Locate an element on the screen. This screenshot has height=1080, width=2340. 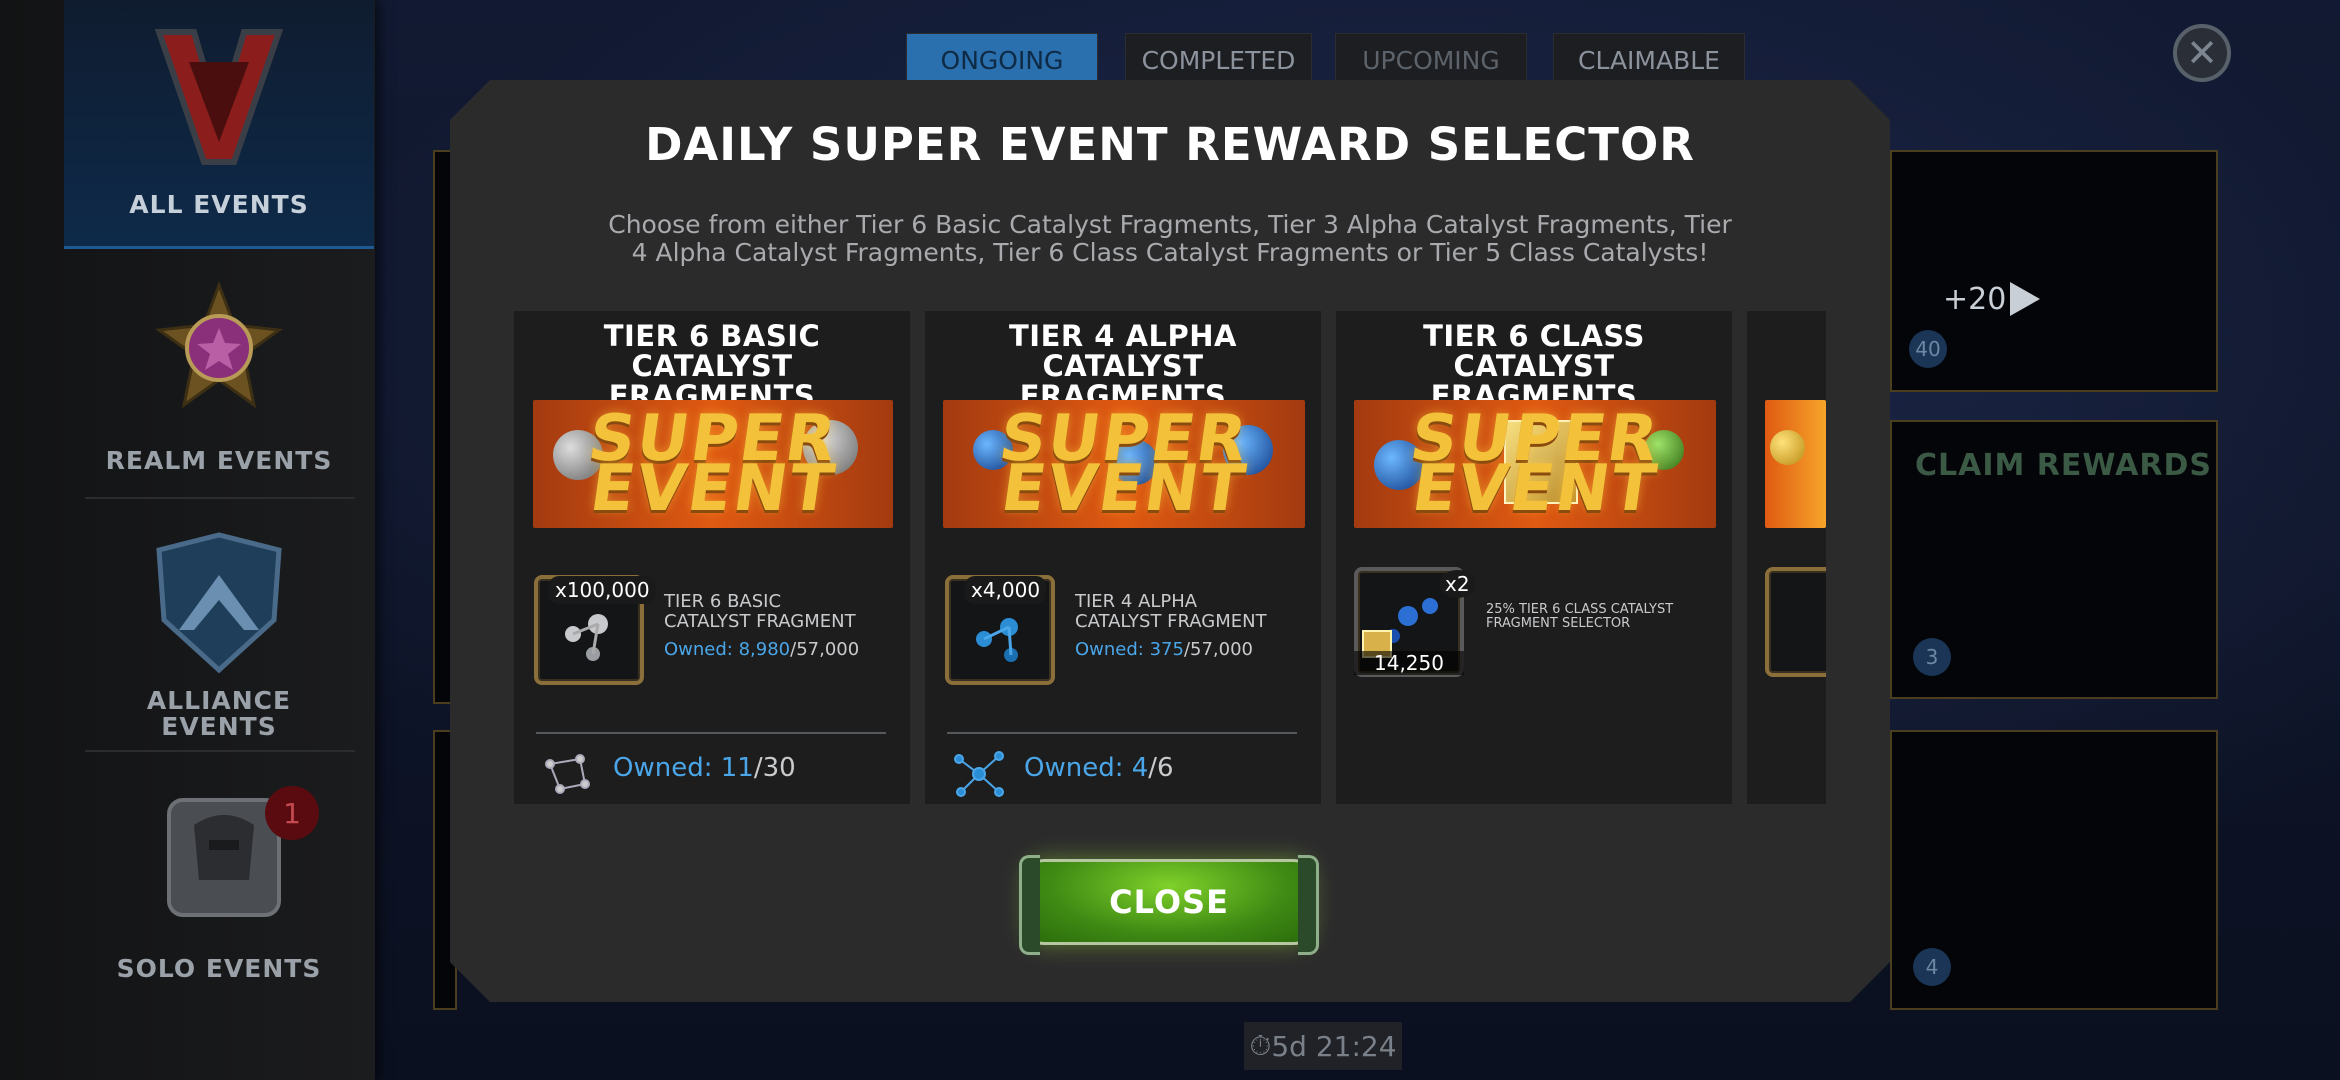
notification-badge: 1 is located at coordinates (292, 813).